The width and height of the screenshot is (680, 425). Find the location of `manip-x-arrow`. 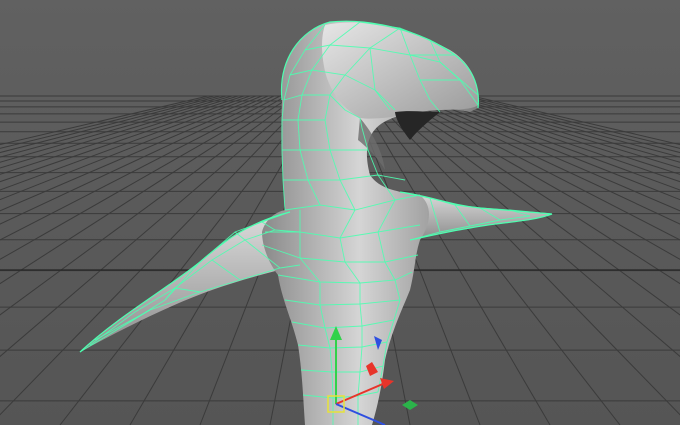

manip-x-arrow is located at coordinates (387, 383).